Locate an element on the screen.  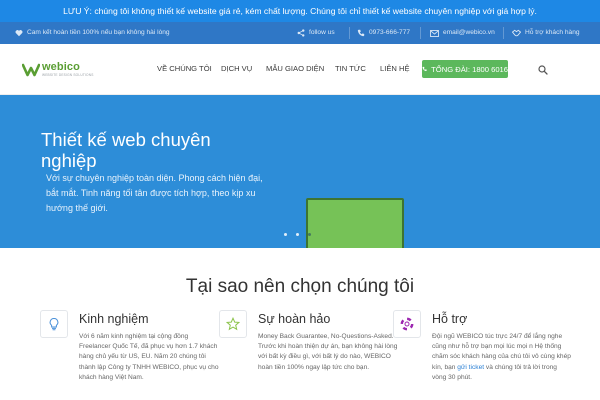
phone-number: 0973-666-777 is located at coordinates (390, 32).